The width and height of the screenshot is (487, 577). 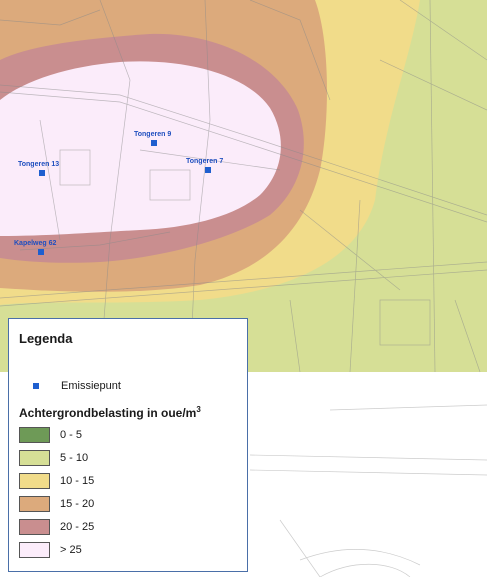 I want to click on legend-emission-label: Emissiepunt, so click(x=91, y=386).